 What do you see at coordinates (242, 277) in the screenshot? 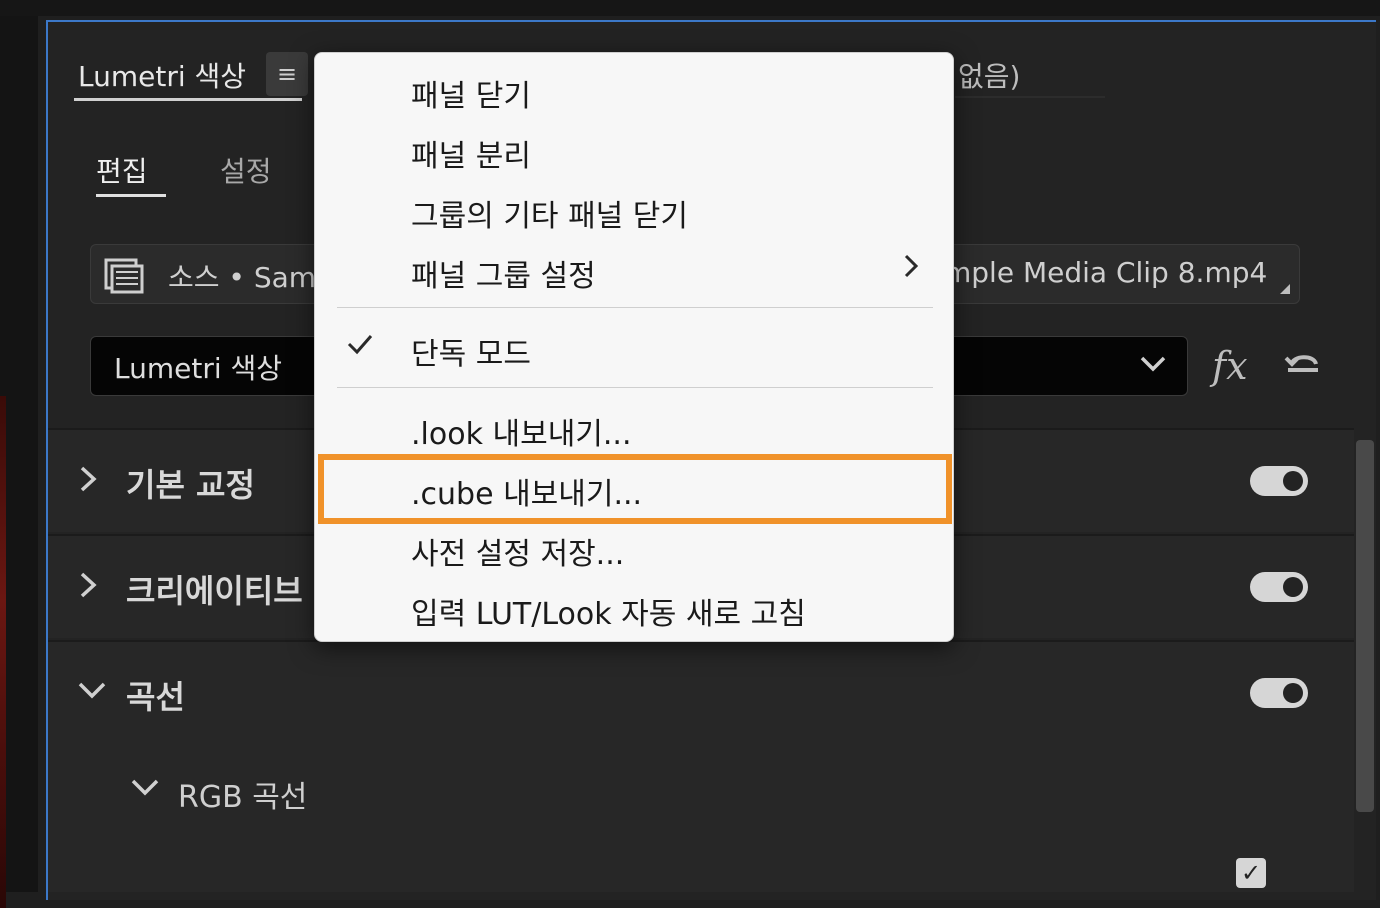
I see `source-label: 소스 • Sam` at bounding box center [242, 277].